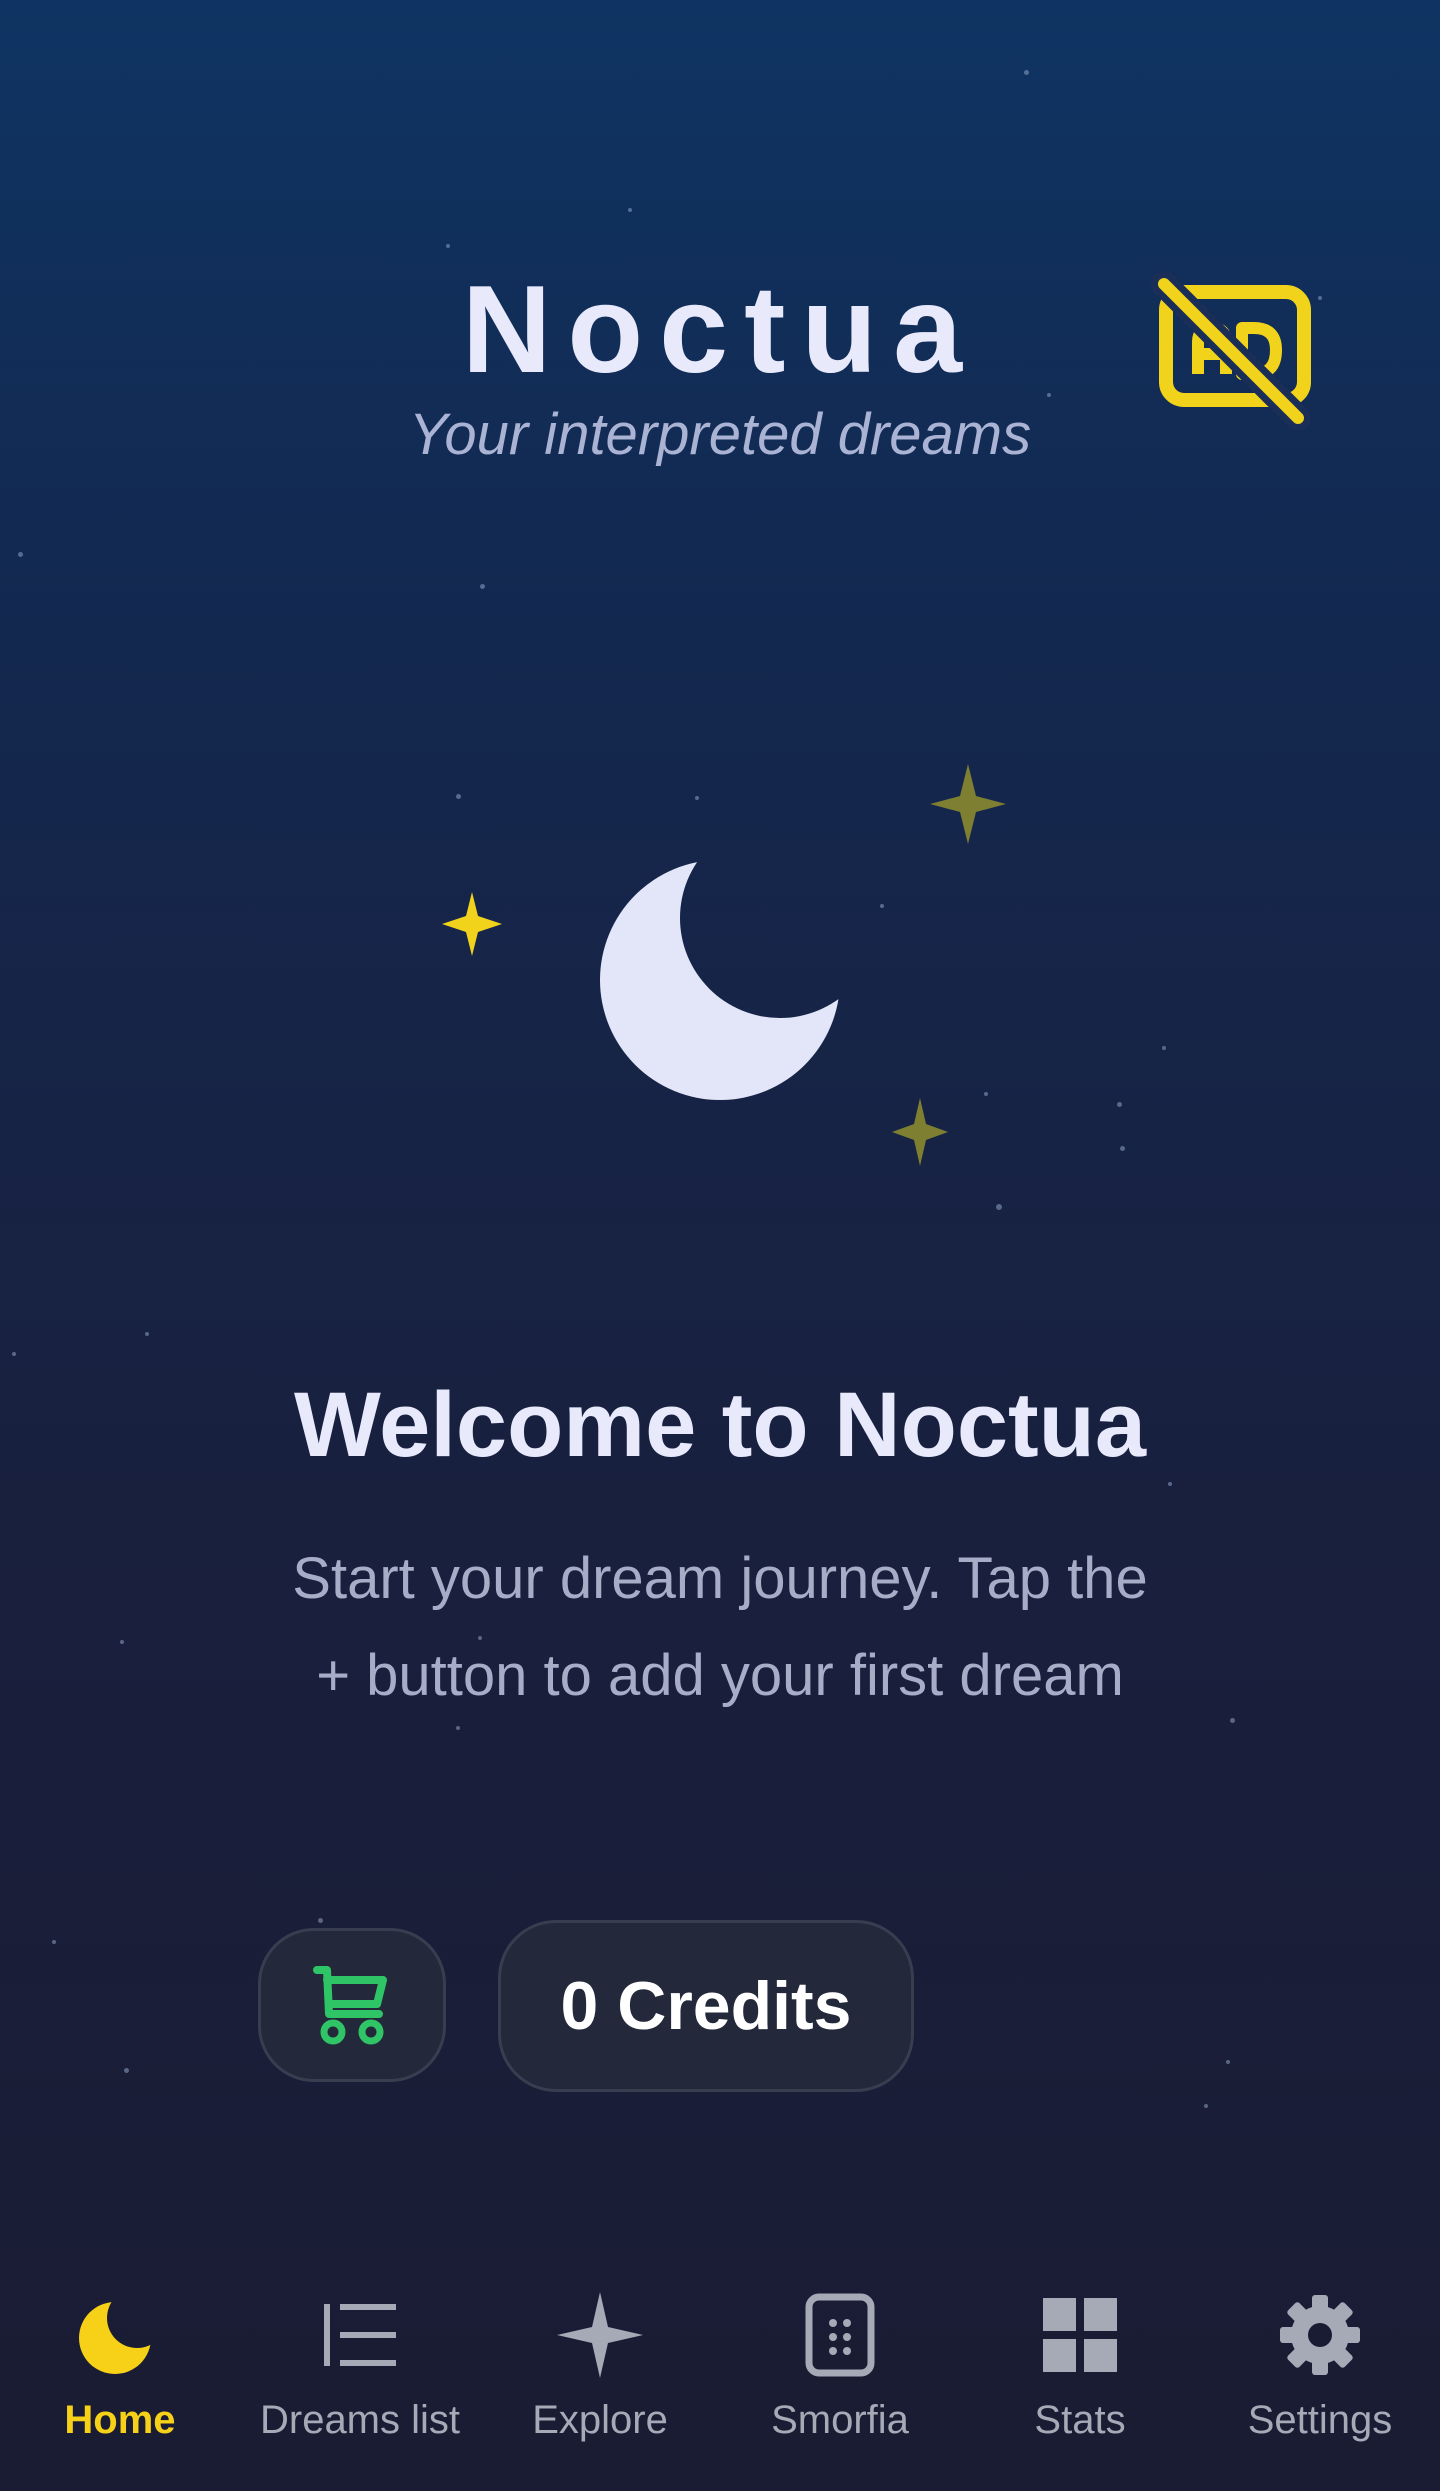 This screenshot has height=2491, width=1440. Describe the element at coordinates (840, 2420) in the screenshot. I see `nav-label-smorfia: Smorfia` at that location.